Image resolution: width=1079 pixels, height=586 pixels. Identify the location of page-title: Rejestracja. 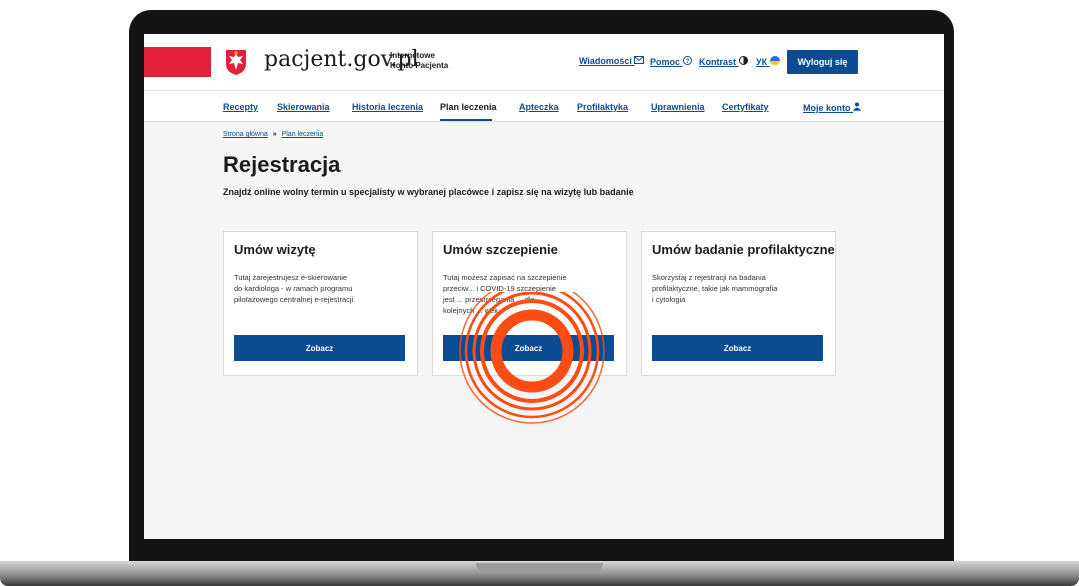
(282, 164).